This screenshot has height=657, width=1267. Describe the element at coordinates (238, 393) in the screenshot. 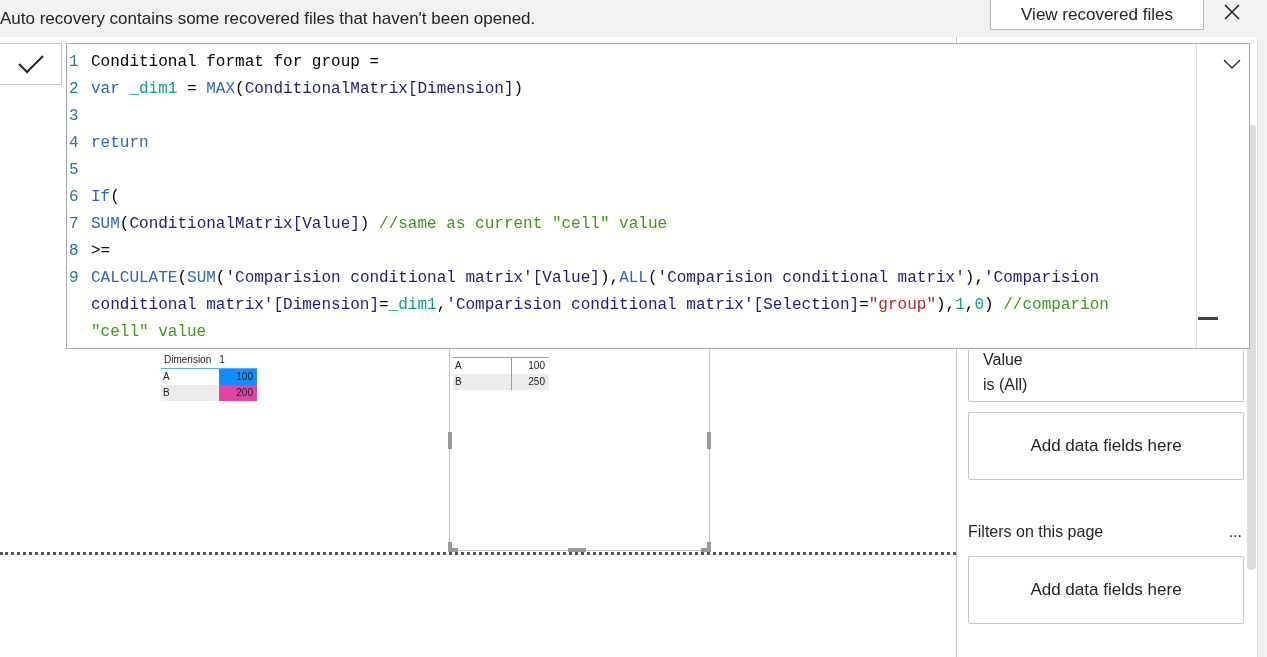

I see `table-cell: 200` at that location.